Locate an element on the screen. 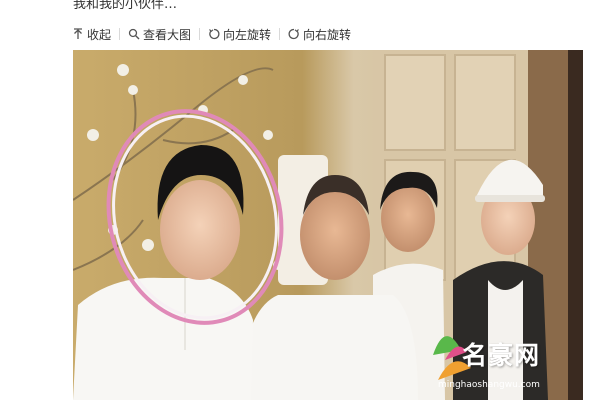 The height and width of the screenshot is (400, 600). collapse-button: 收起 is located at coordinates (91, 34).